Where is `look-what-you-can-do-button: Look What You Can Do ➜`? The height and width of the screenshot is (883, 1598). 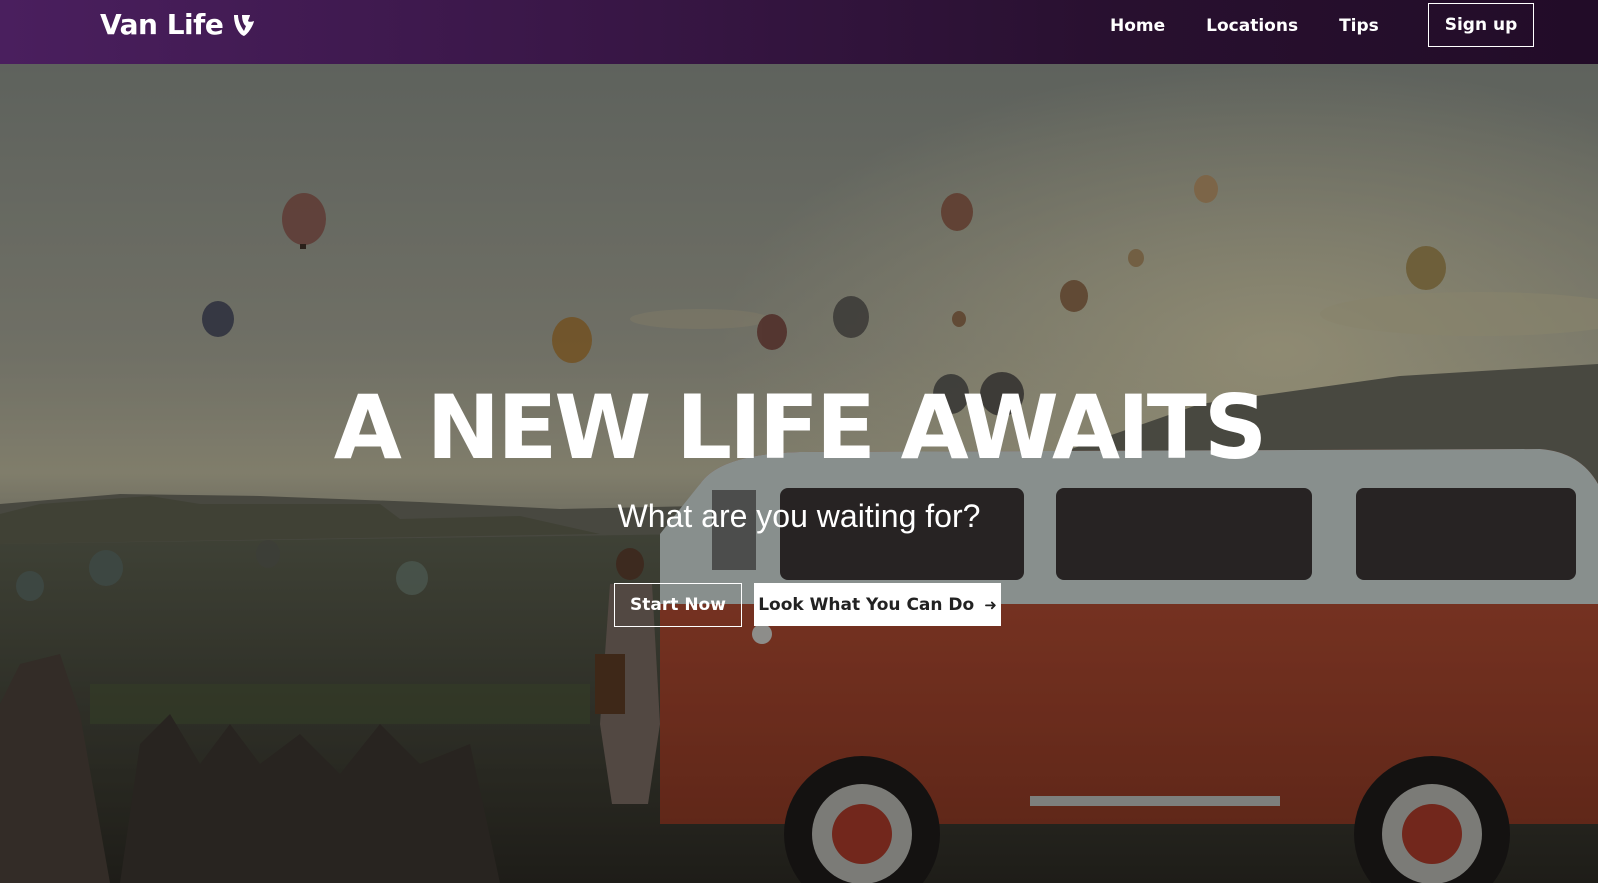
look-what-you-can-do-button: Look What You Can Do ➜ is located at coordinates (877, 604).